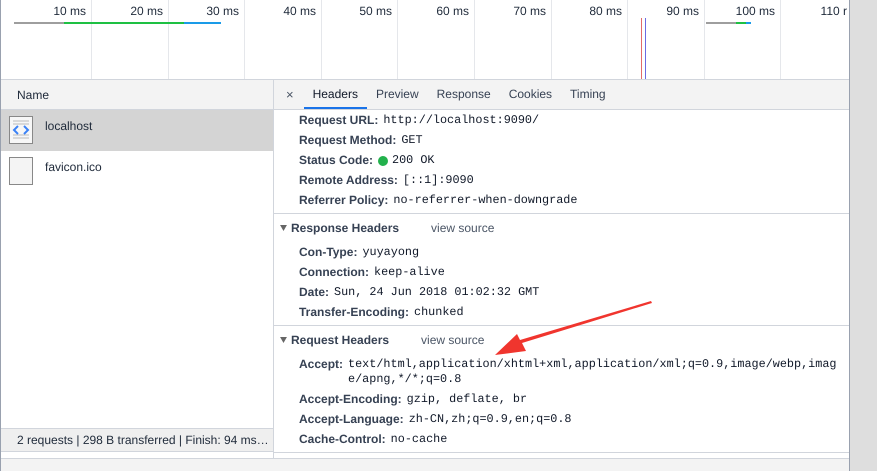 This screenshot has height=471, width=877. Describe the element at coordinates (464, 95) in the screenshot. I see `tab: Response` at that location.